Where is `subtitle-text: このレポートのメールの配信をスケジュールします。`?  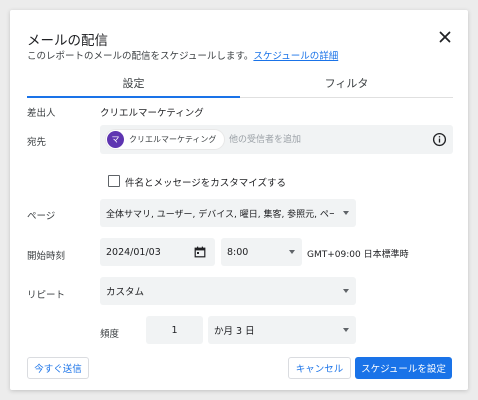 subtitle-text: このレポートのメールの配信をスケジュールします。 is located at coordinates (140, 56).